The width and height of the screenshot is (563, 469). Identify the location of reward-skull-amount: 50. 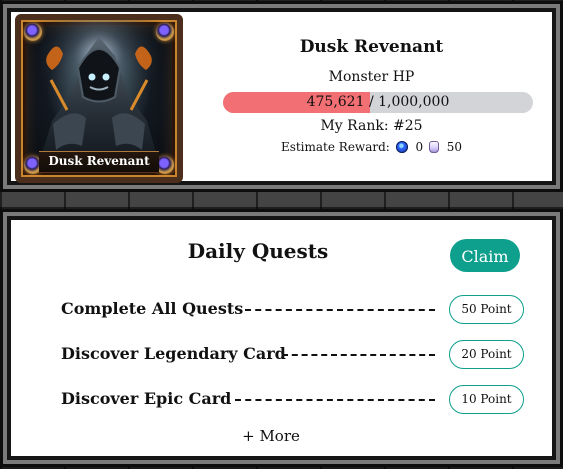
(454, 147).